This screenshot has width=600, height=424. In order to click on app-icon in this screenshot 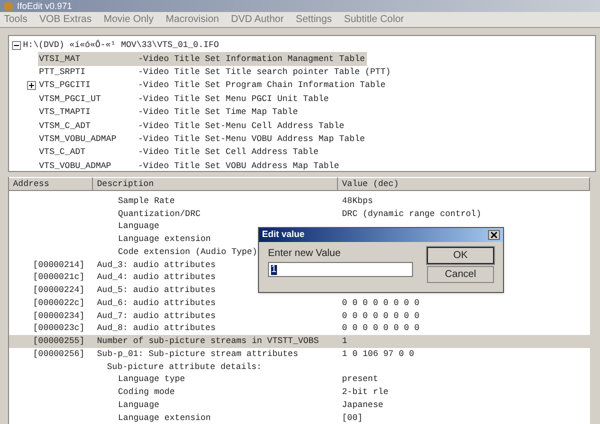, I will do `click(8, 6)`.